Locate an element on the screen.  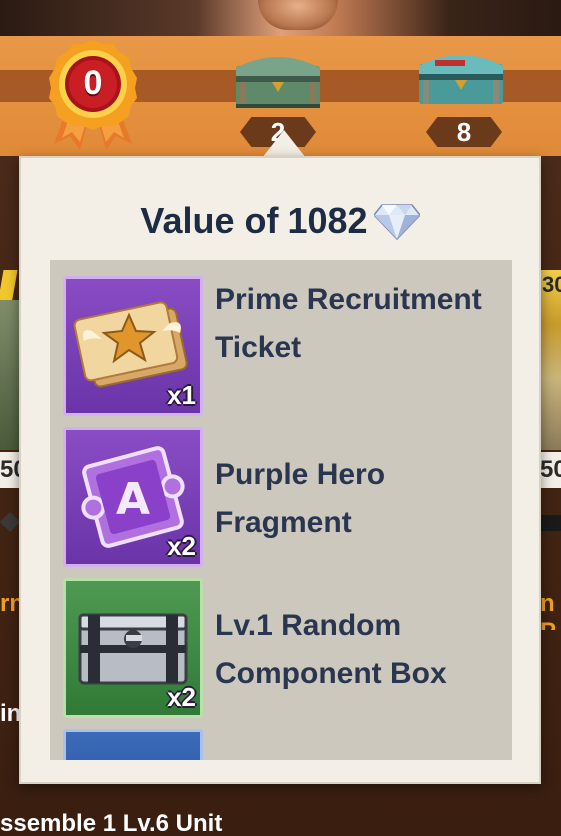
svg-text: A is located at coordinates (133, 499).